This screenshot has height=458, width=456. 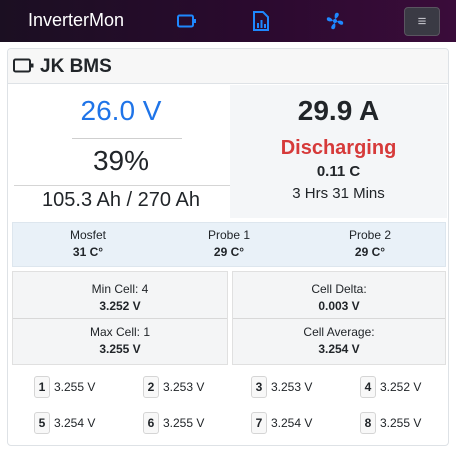 What do you see at coordinates (151, 387) in the screenshot?
I see `cell-number-badge: 2` at bounding box center [151, 387].